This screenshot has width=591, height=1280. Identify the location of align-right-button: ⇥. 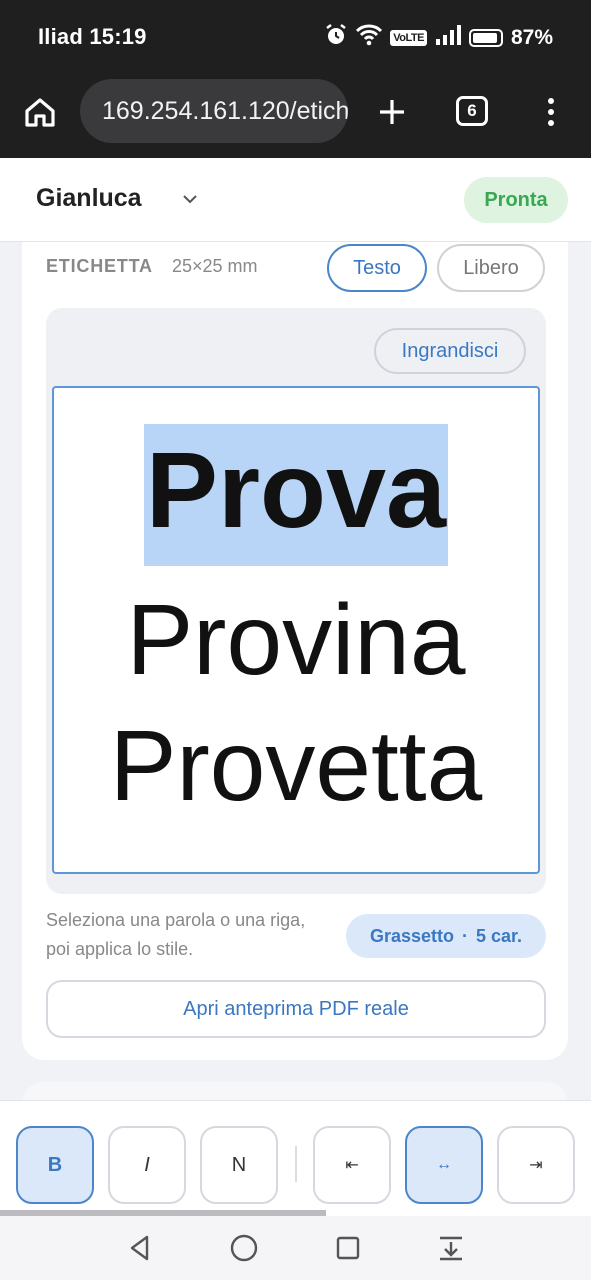
(536, 1165).